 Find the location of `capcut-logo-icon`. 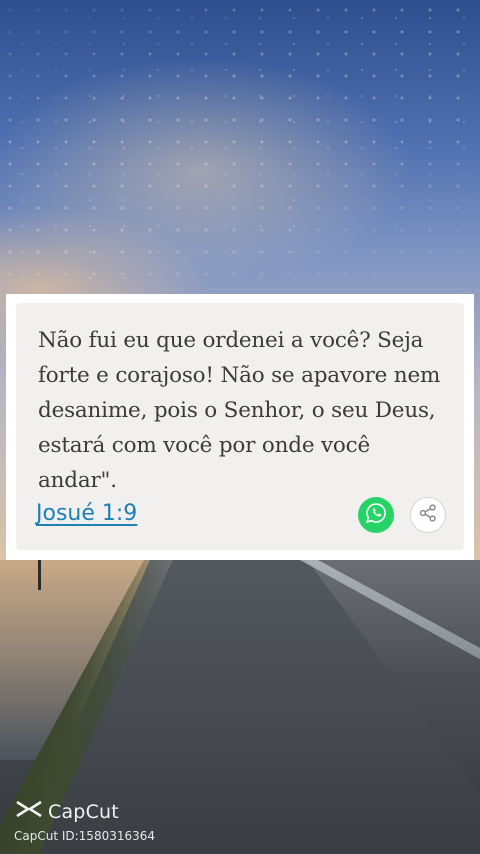

capcut-logo-icon is located at coordinates (29, 811).